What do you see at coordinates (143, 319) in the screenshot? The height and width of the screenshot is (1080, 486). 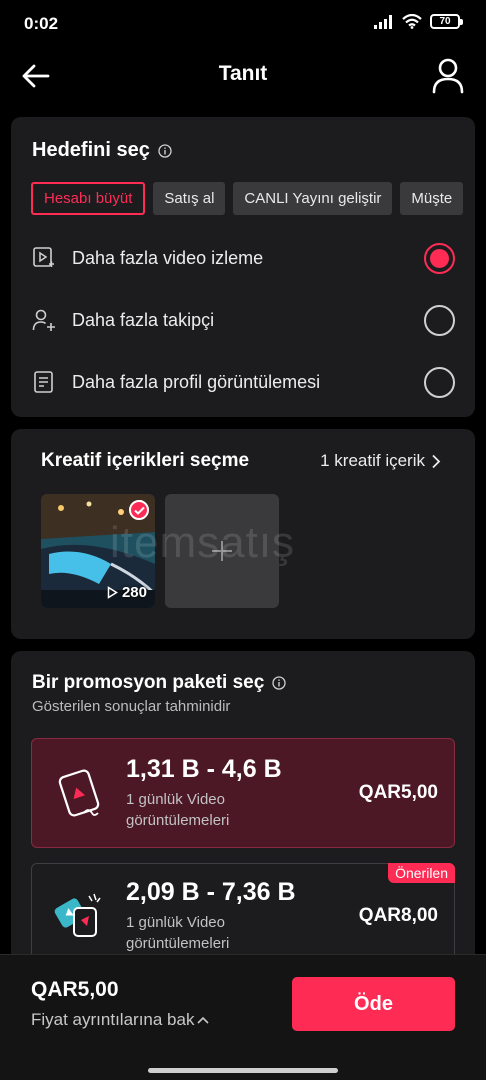 I see `goal-option-label: Daha fazla takipçi` at bounding box center [143, 319].